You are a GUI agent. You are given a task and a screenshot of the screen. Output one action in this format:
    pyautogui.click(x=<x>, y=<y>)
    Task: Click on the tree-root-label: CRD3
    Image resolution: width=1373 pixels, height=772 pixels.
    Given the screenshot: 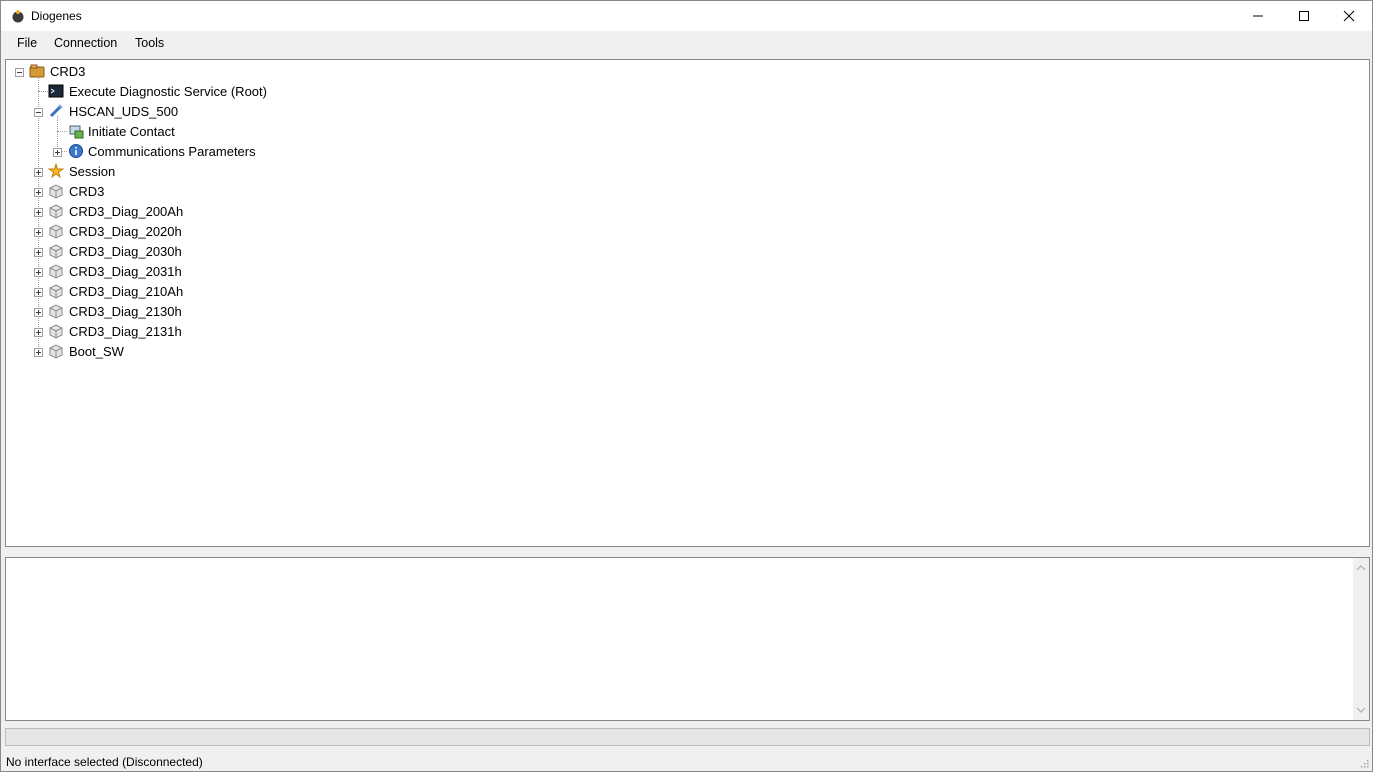 What is the action you would take?
    pyautogui.click(x=68, y=71)
    